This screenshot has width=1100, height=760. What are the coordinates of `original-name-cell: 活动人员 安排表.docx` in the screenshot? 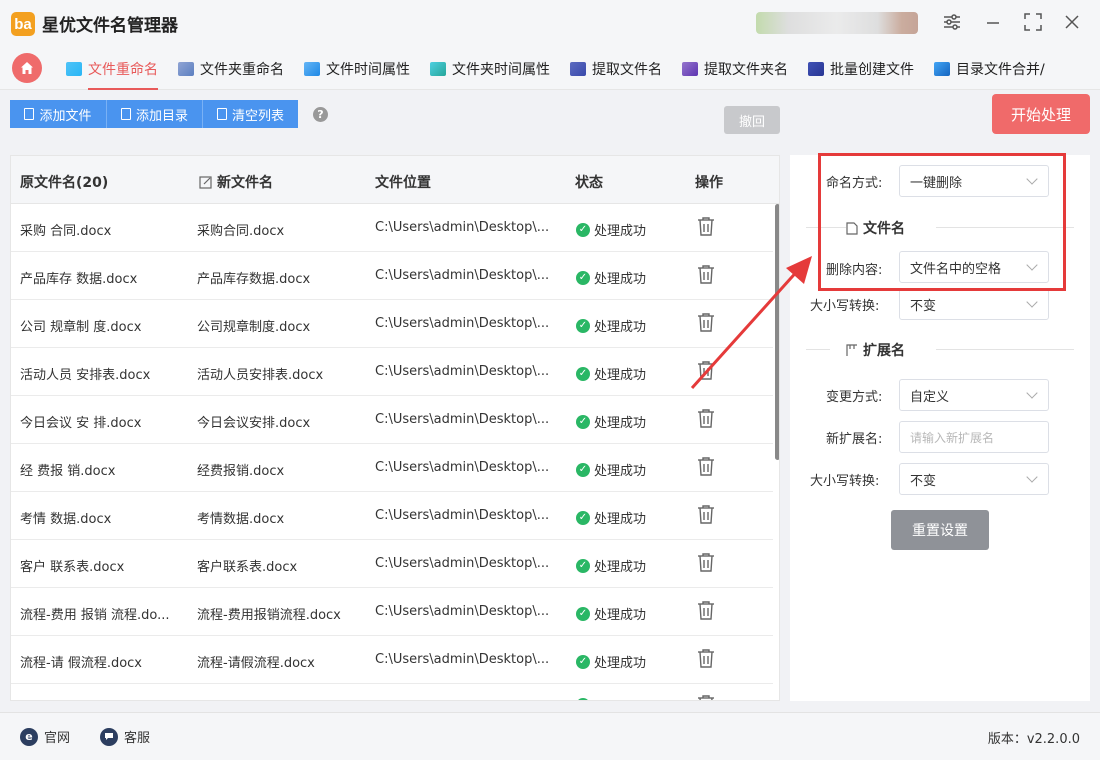 It's located at (85, 375).